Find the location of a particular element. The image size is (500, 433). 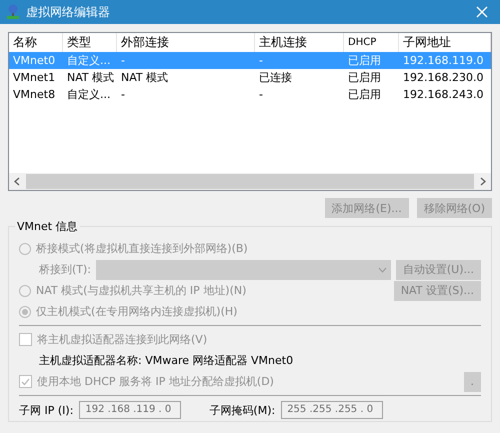

network-icon is located at coordinates (13, 12).